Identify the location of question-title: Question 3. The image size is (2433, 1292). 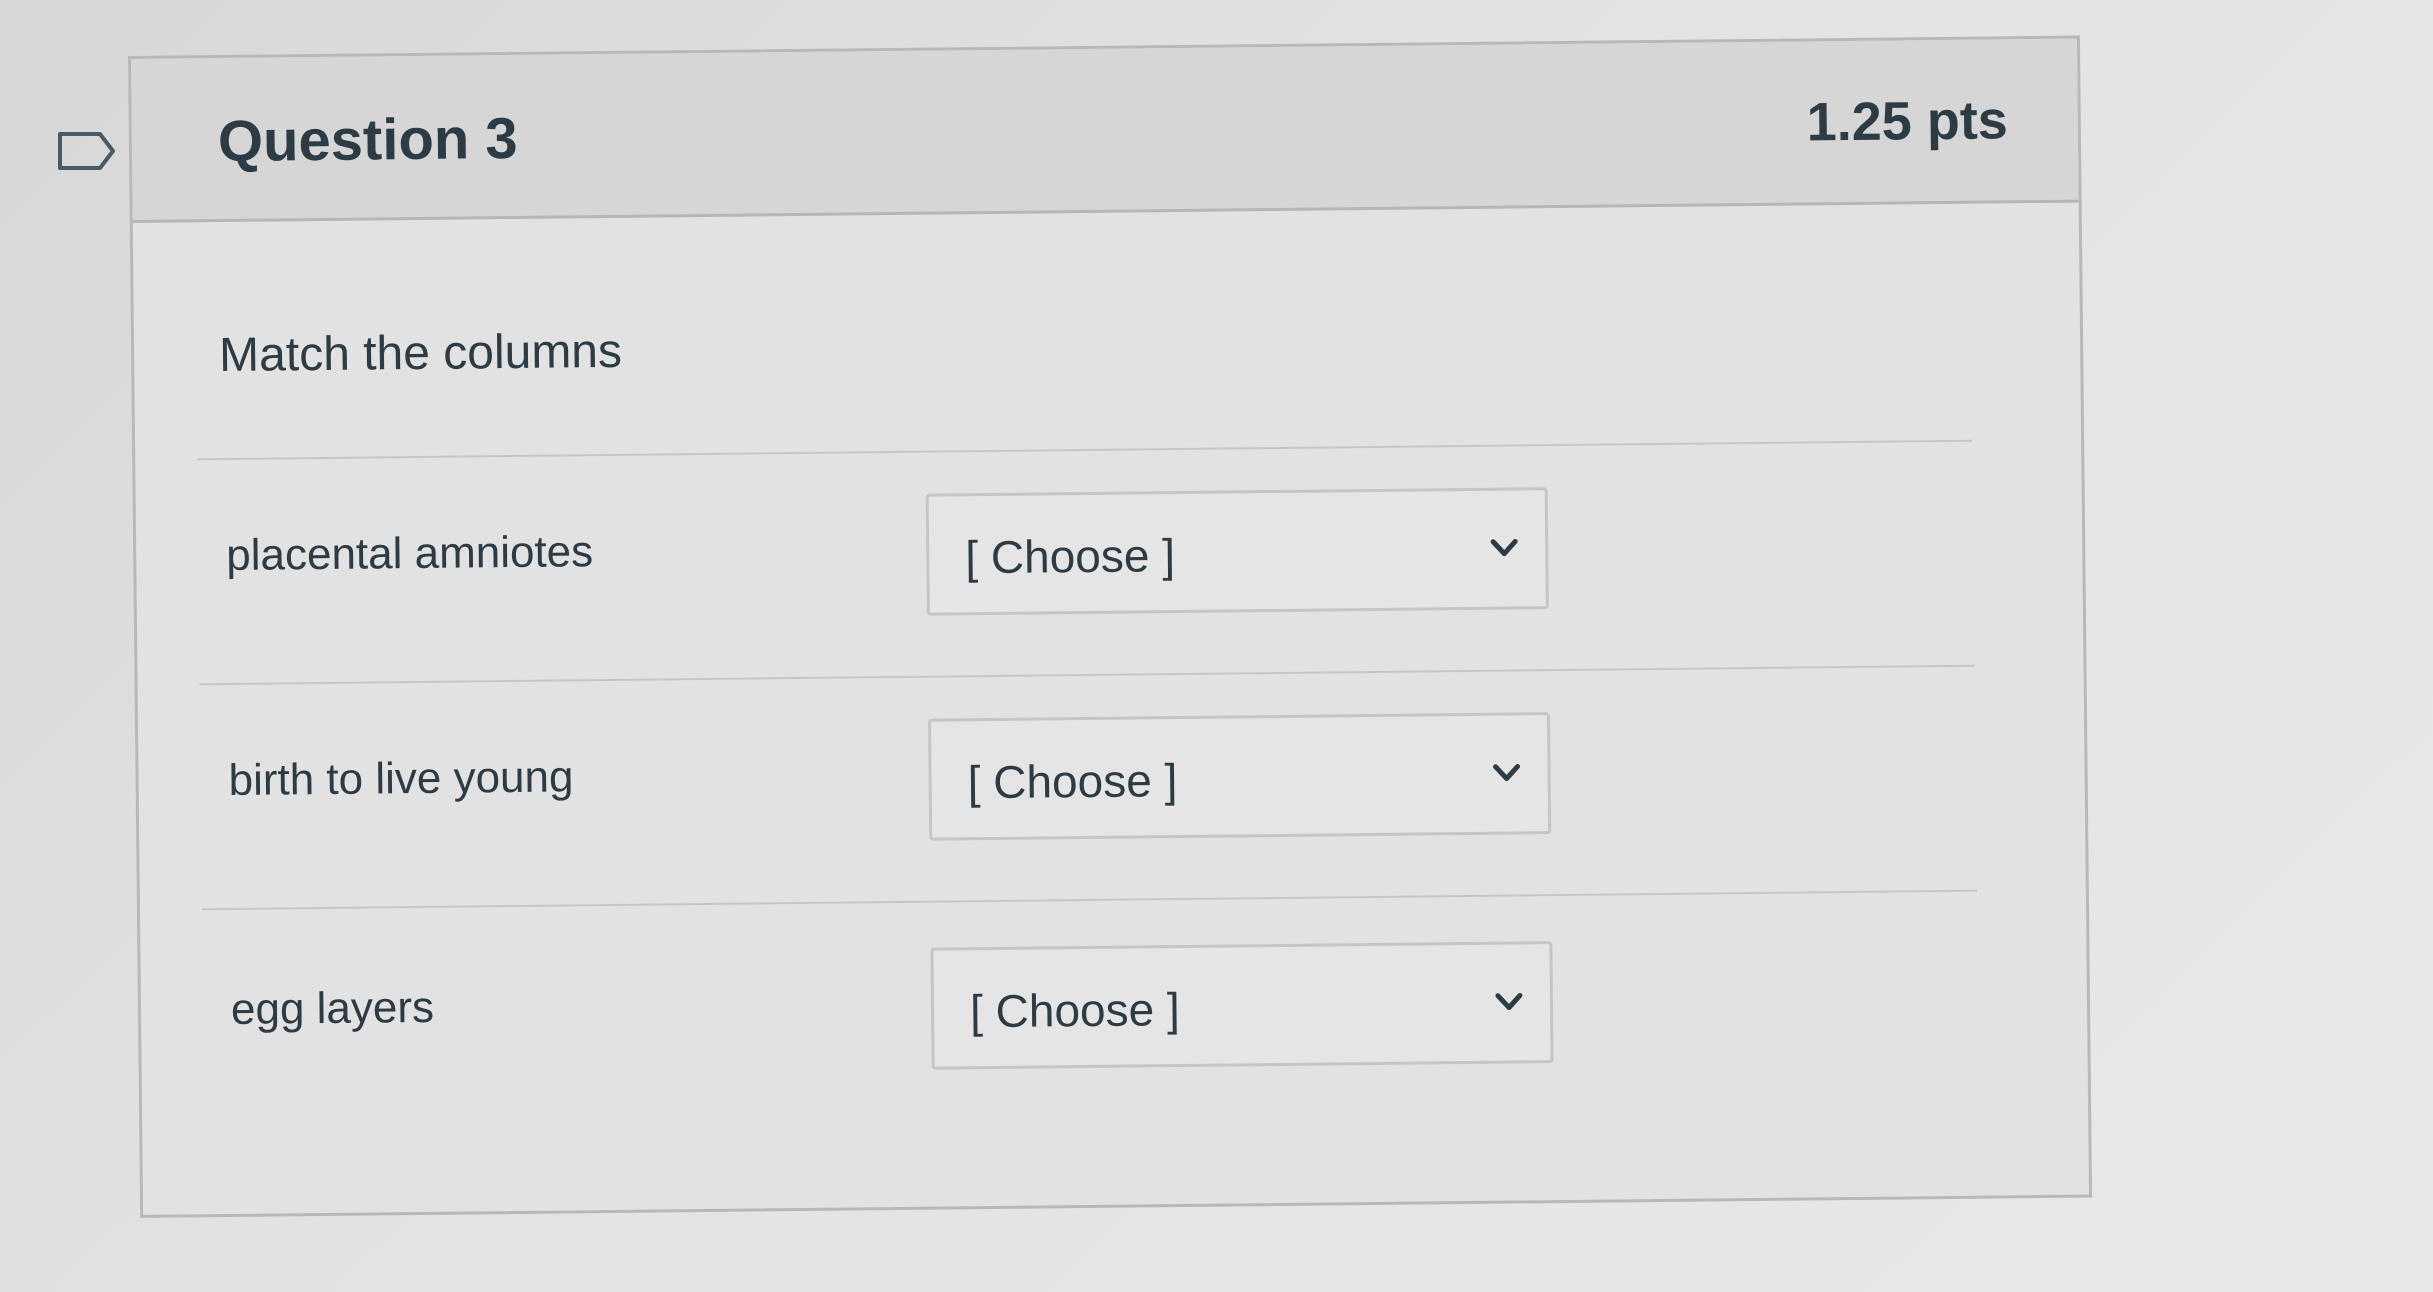
(367, 140).